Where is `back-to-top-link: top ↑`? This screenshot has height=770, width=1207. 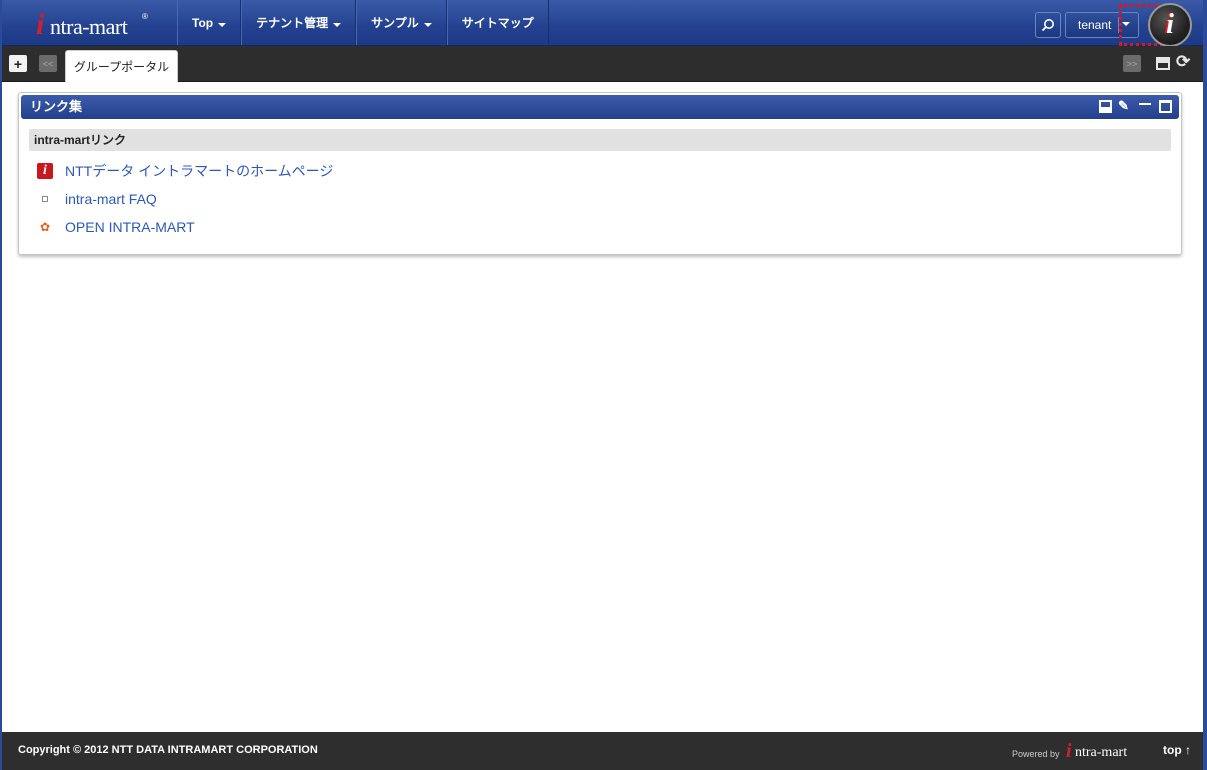 back-to-top-link: top ↑ is located at coordinates (1177, 750).